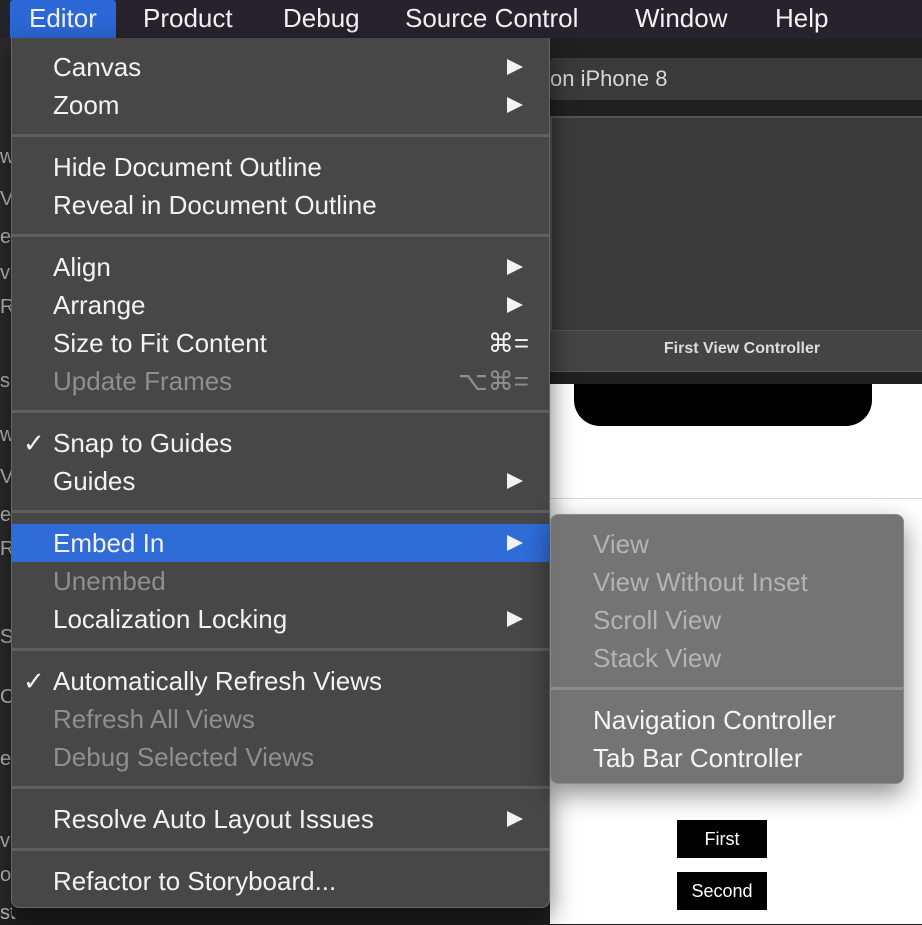  Describe the element at coordinates (722, 891) in the screenshot. I see `second-button: Second` at that location.